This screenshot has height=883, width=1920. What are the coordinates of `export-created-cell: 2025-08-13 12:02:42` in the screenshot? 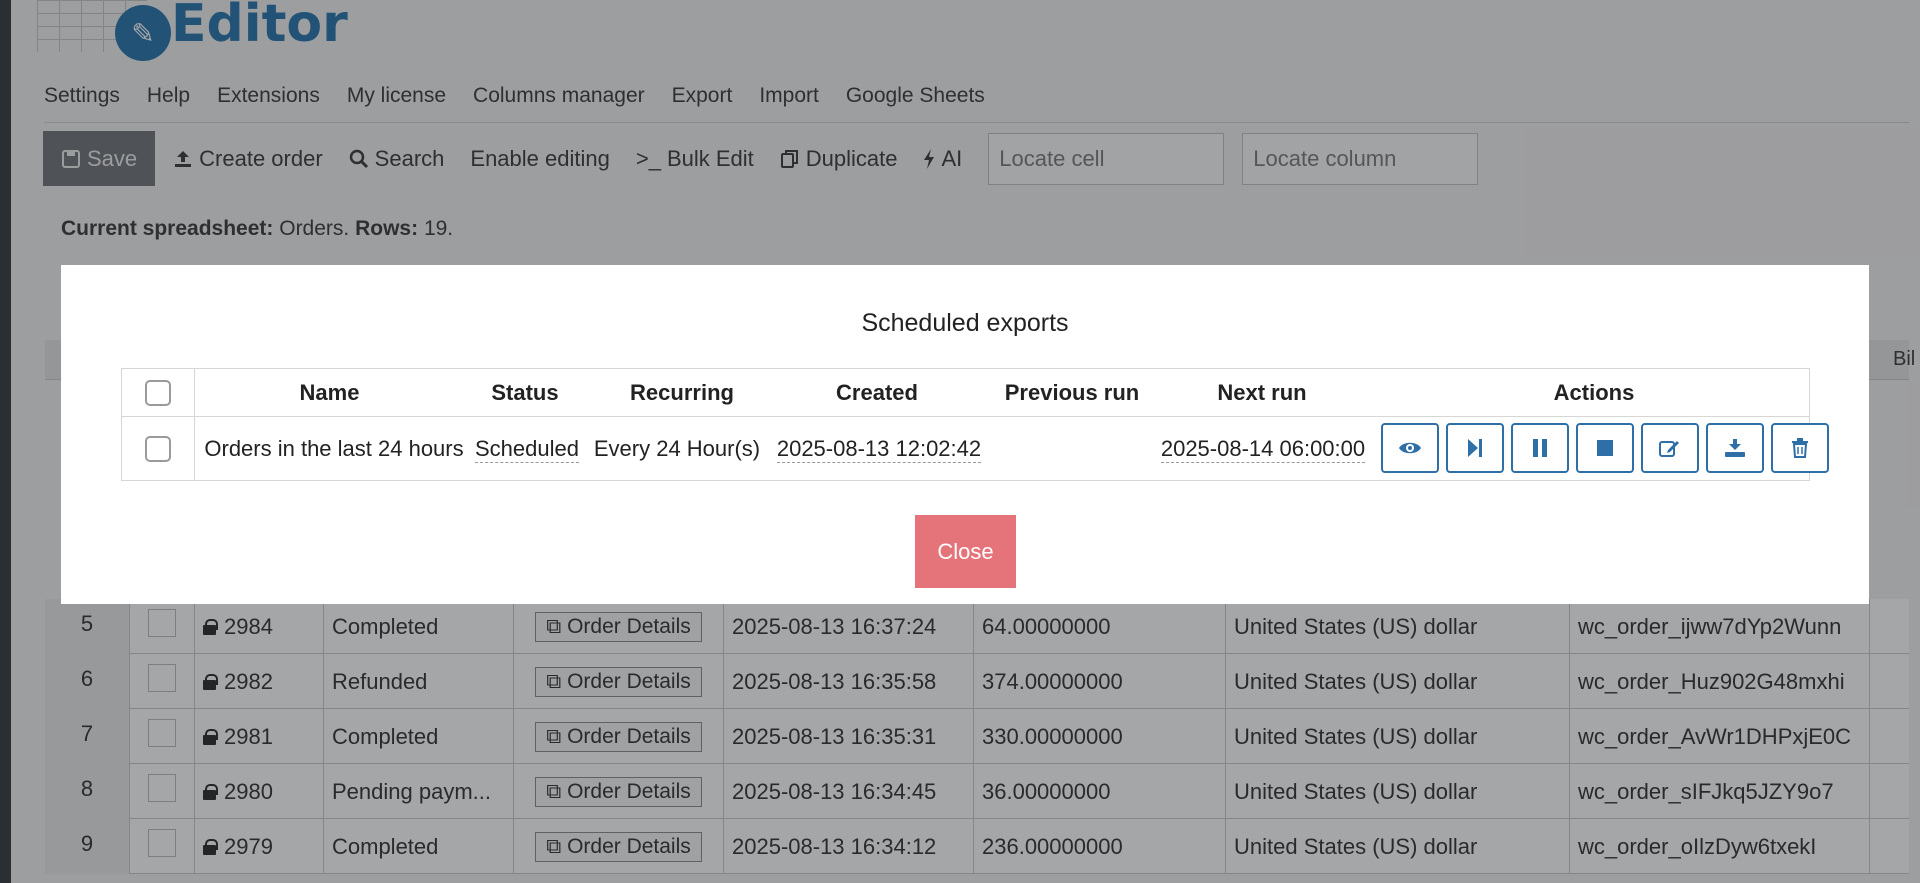 It's located at (879, 449).